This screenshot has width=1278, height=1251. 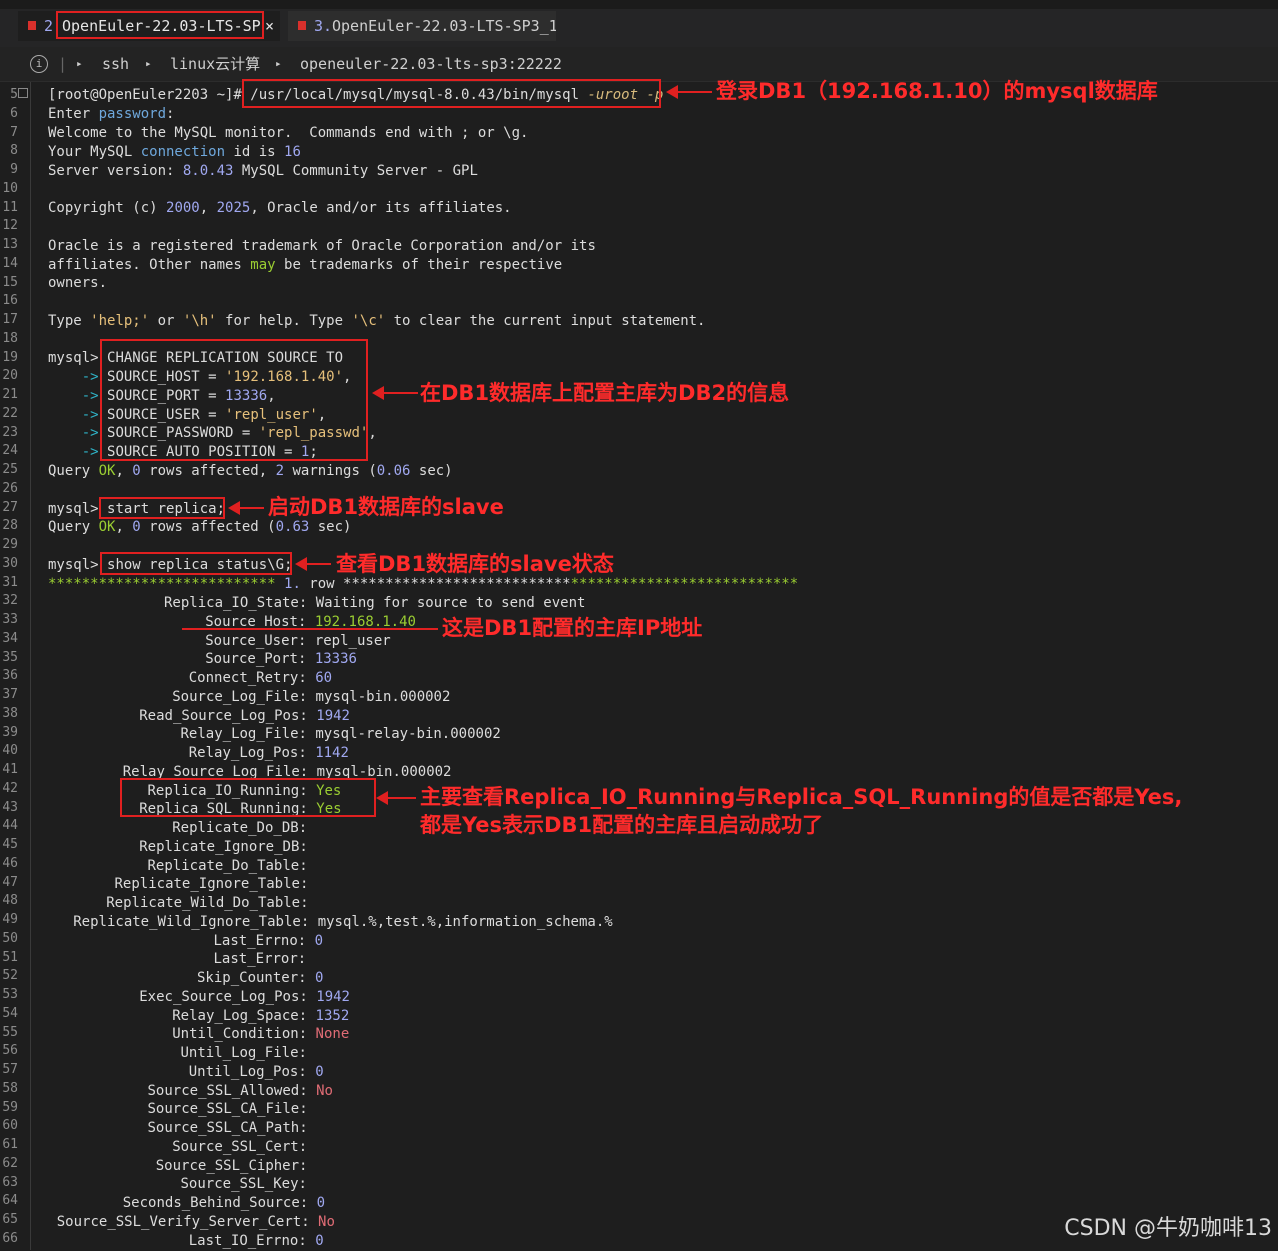 What do you see at coordinates (605, 393) in the screenshot?
I see `annotation-change-source: 在DB1数据库上配置主库为DB2的信息` at bounding box center [605, 393].